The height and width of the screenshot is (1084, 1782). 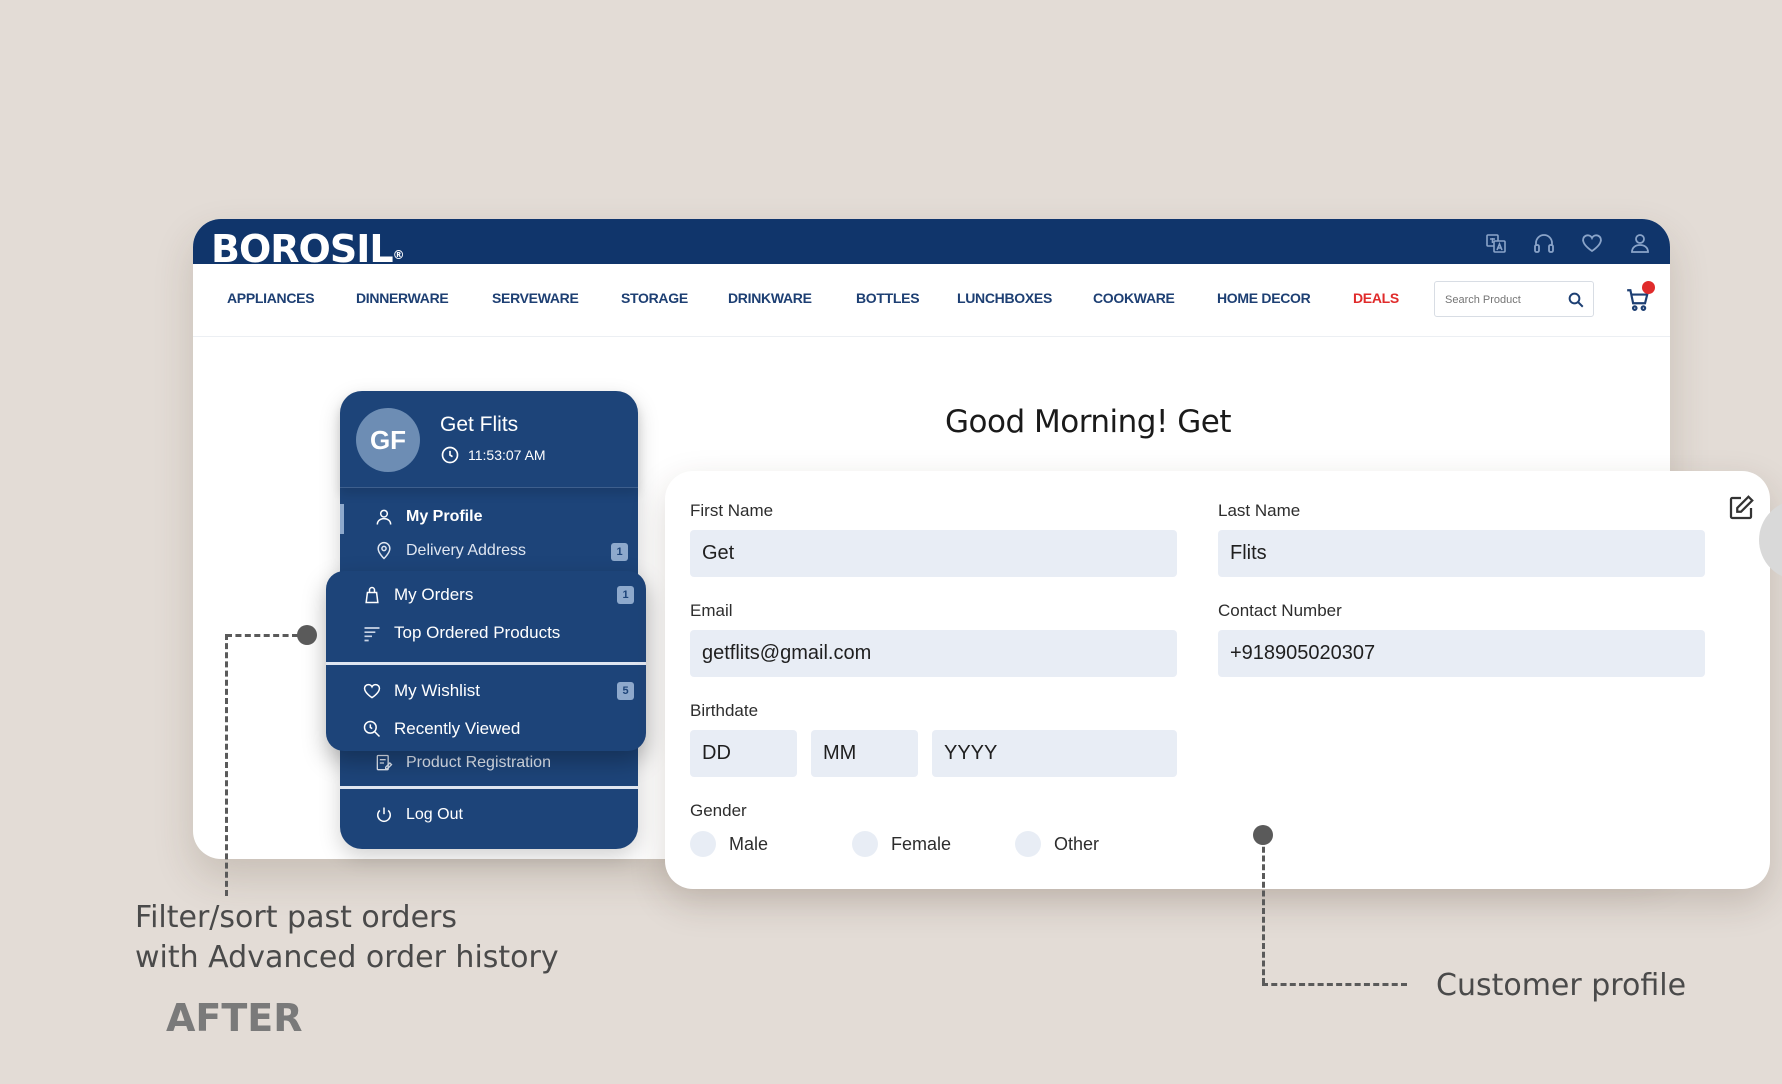 What do you see at coordinates (718, 810) in the screenshot?
I see `gender-label: Gender` at bounding box center [718, 810].